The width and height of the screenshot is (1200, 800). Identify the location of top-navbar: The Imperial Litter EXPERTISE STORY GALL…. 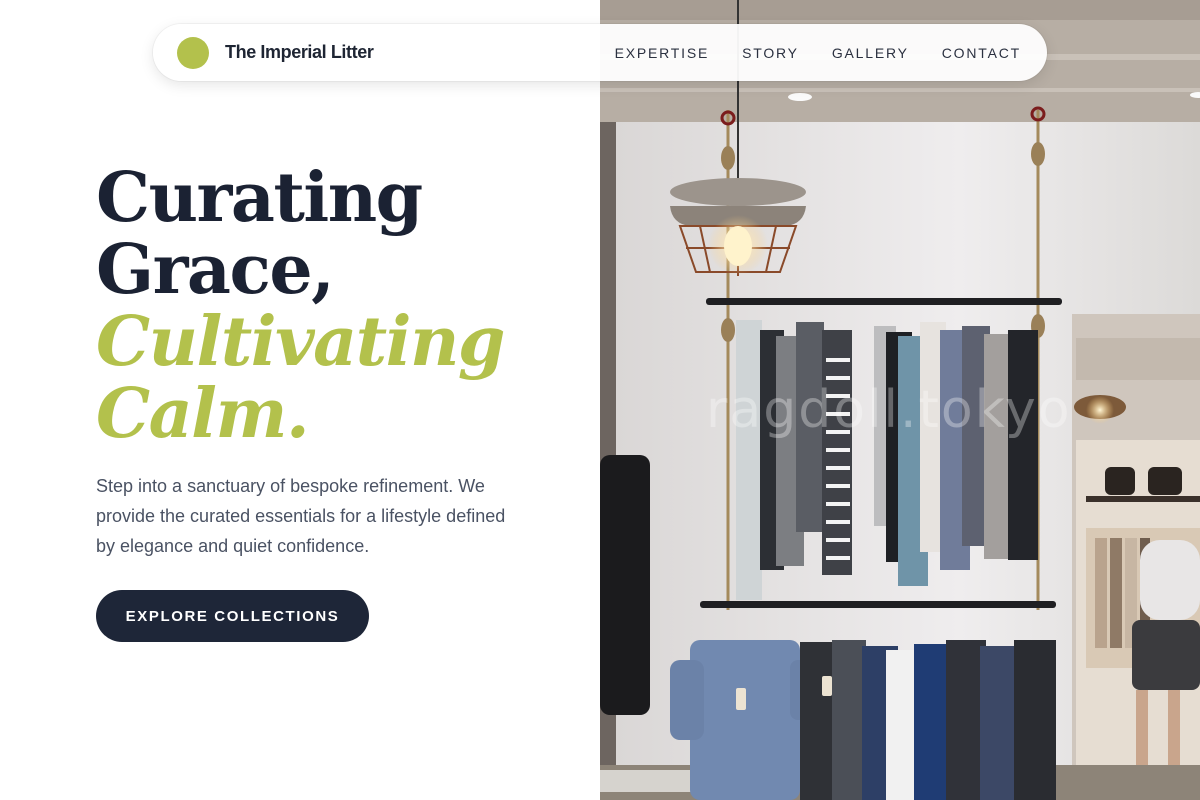
(600, 52).